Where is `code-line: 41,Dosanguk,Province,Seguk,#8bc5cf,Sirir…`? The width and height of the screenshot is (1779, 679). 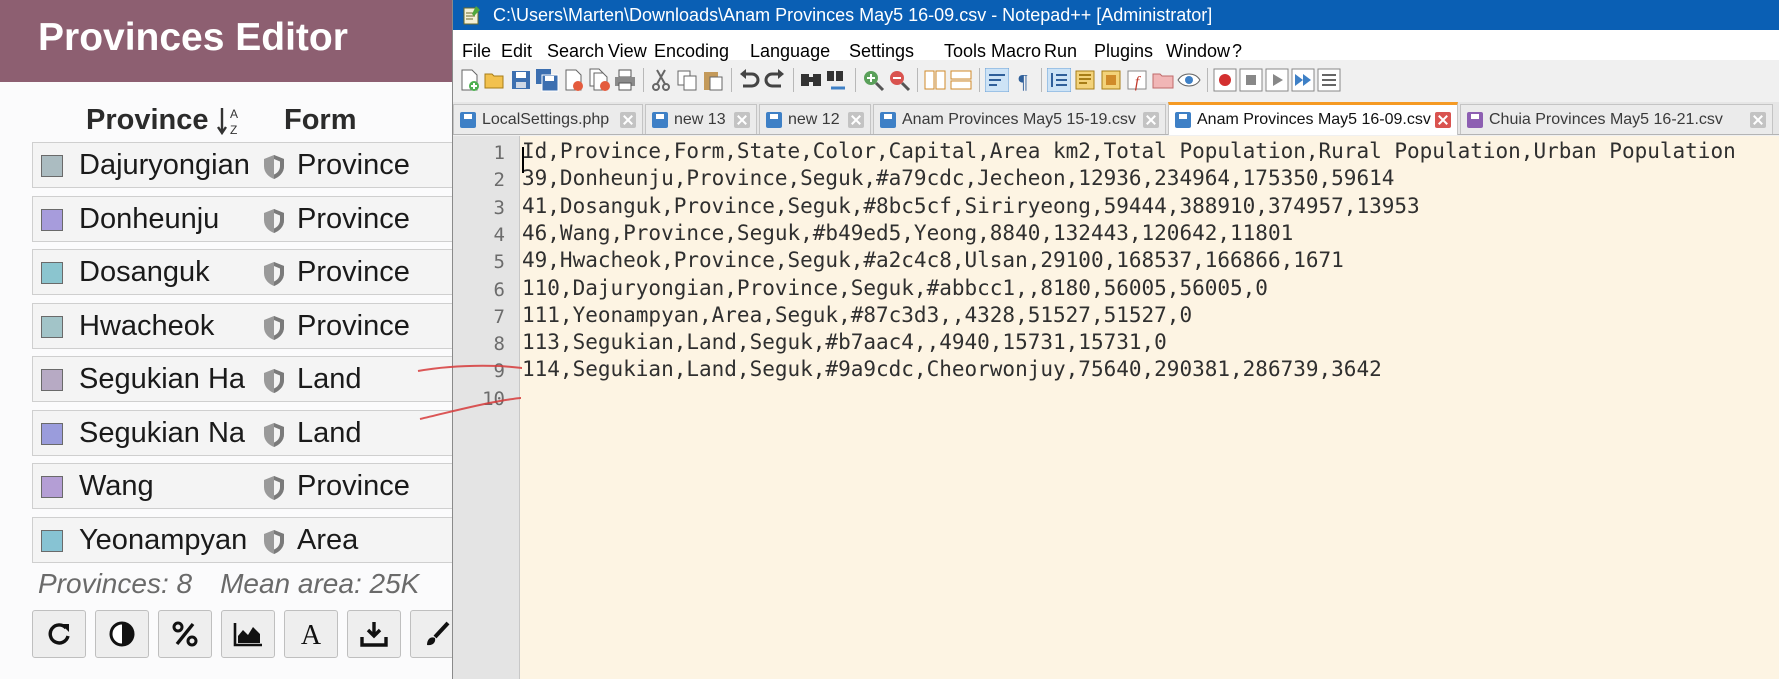 code-line: 41,Dosanguk,Province,Seguk,#8bc5cf,Sirir… is located at coordinates (971, 206).